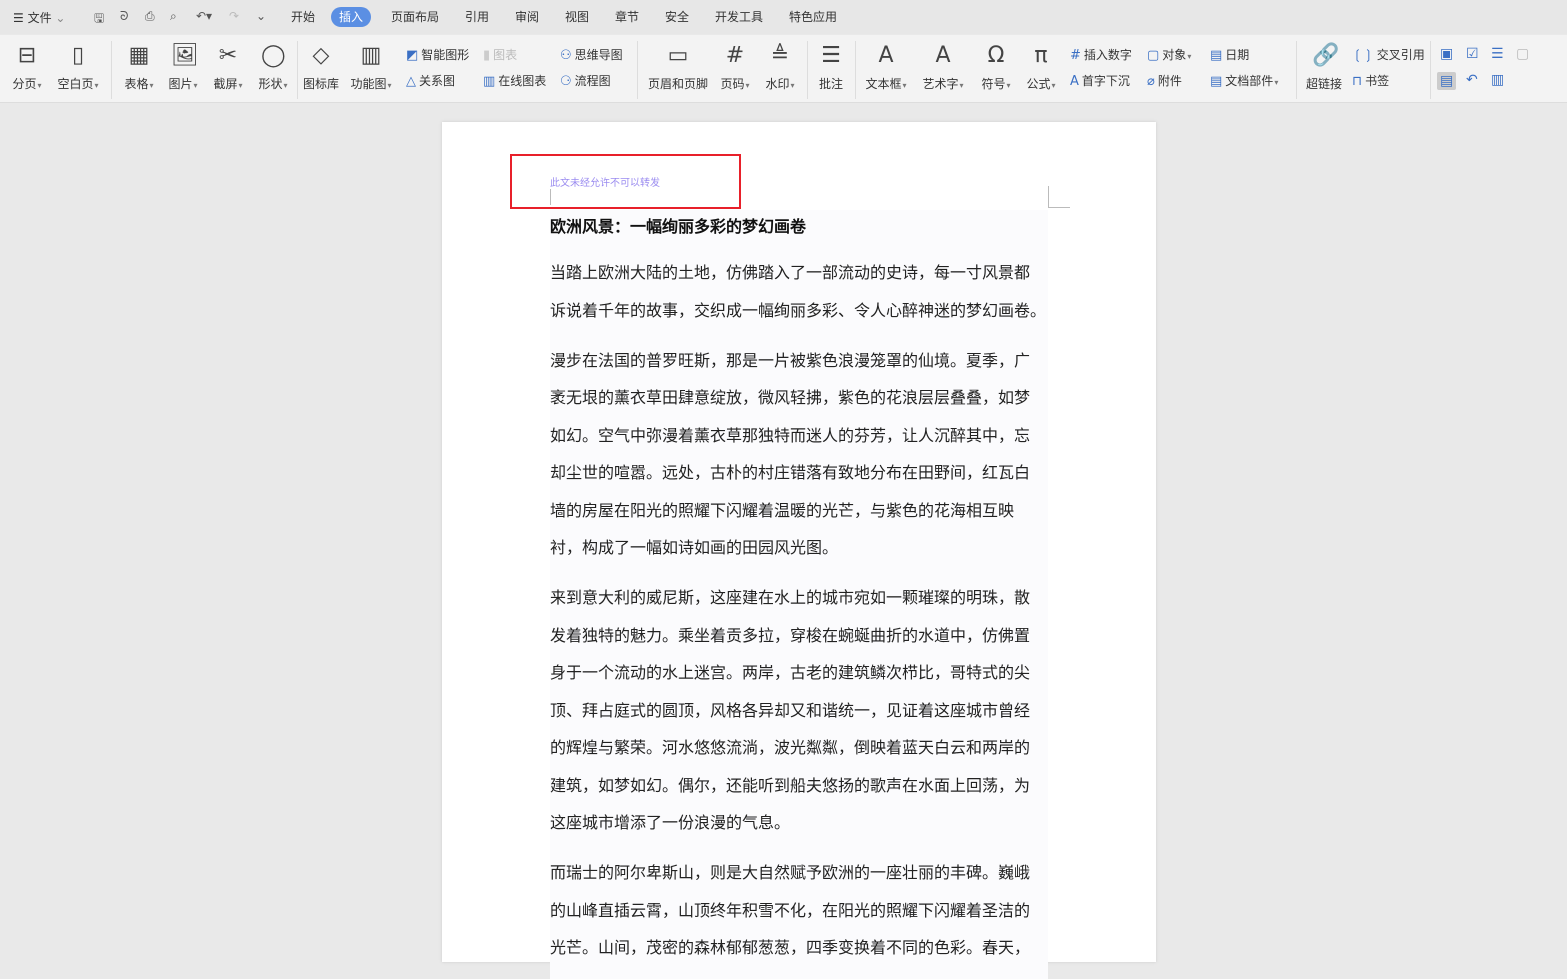 The width and height of the screenshot is (1567, 979). What do you see at coordinates (261, 16) in the screenshot?
I see `more-icon: ⌄` at bounding box center [261, 16].